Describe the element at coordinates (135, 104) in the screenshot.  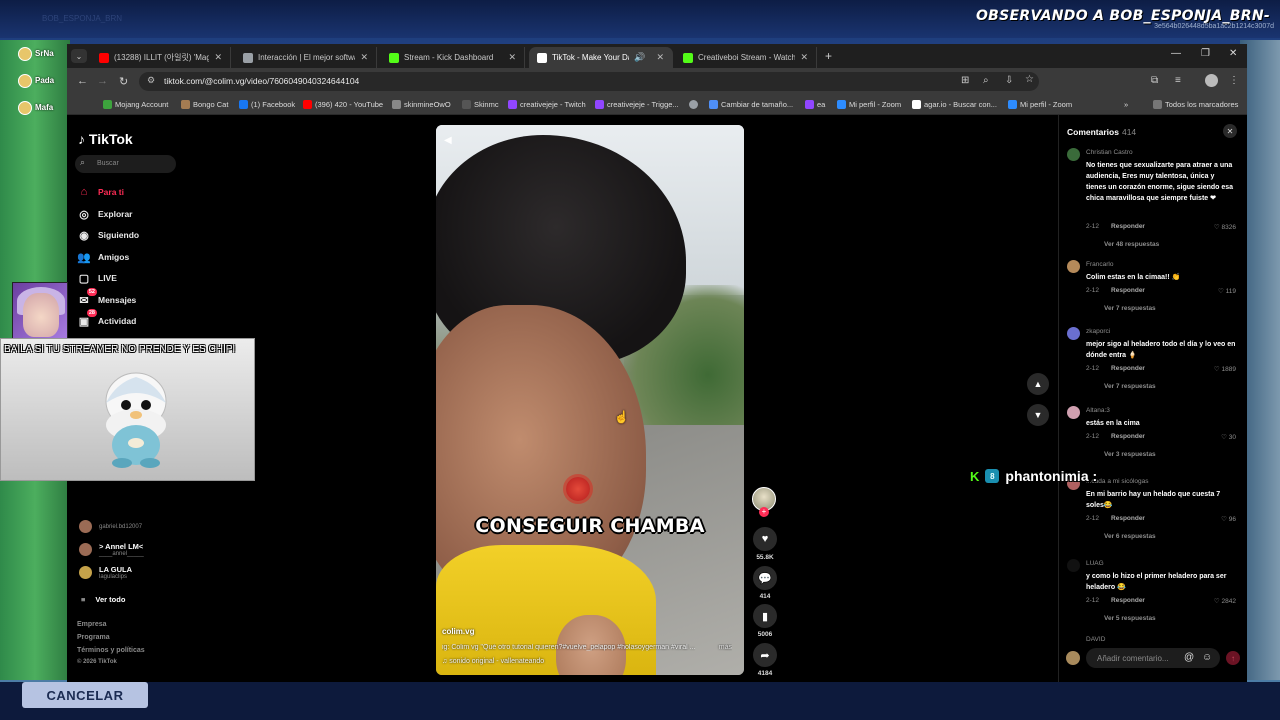
I see `bookmark-item: Mojang Account` at that location.